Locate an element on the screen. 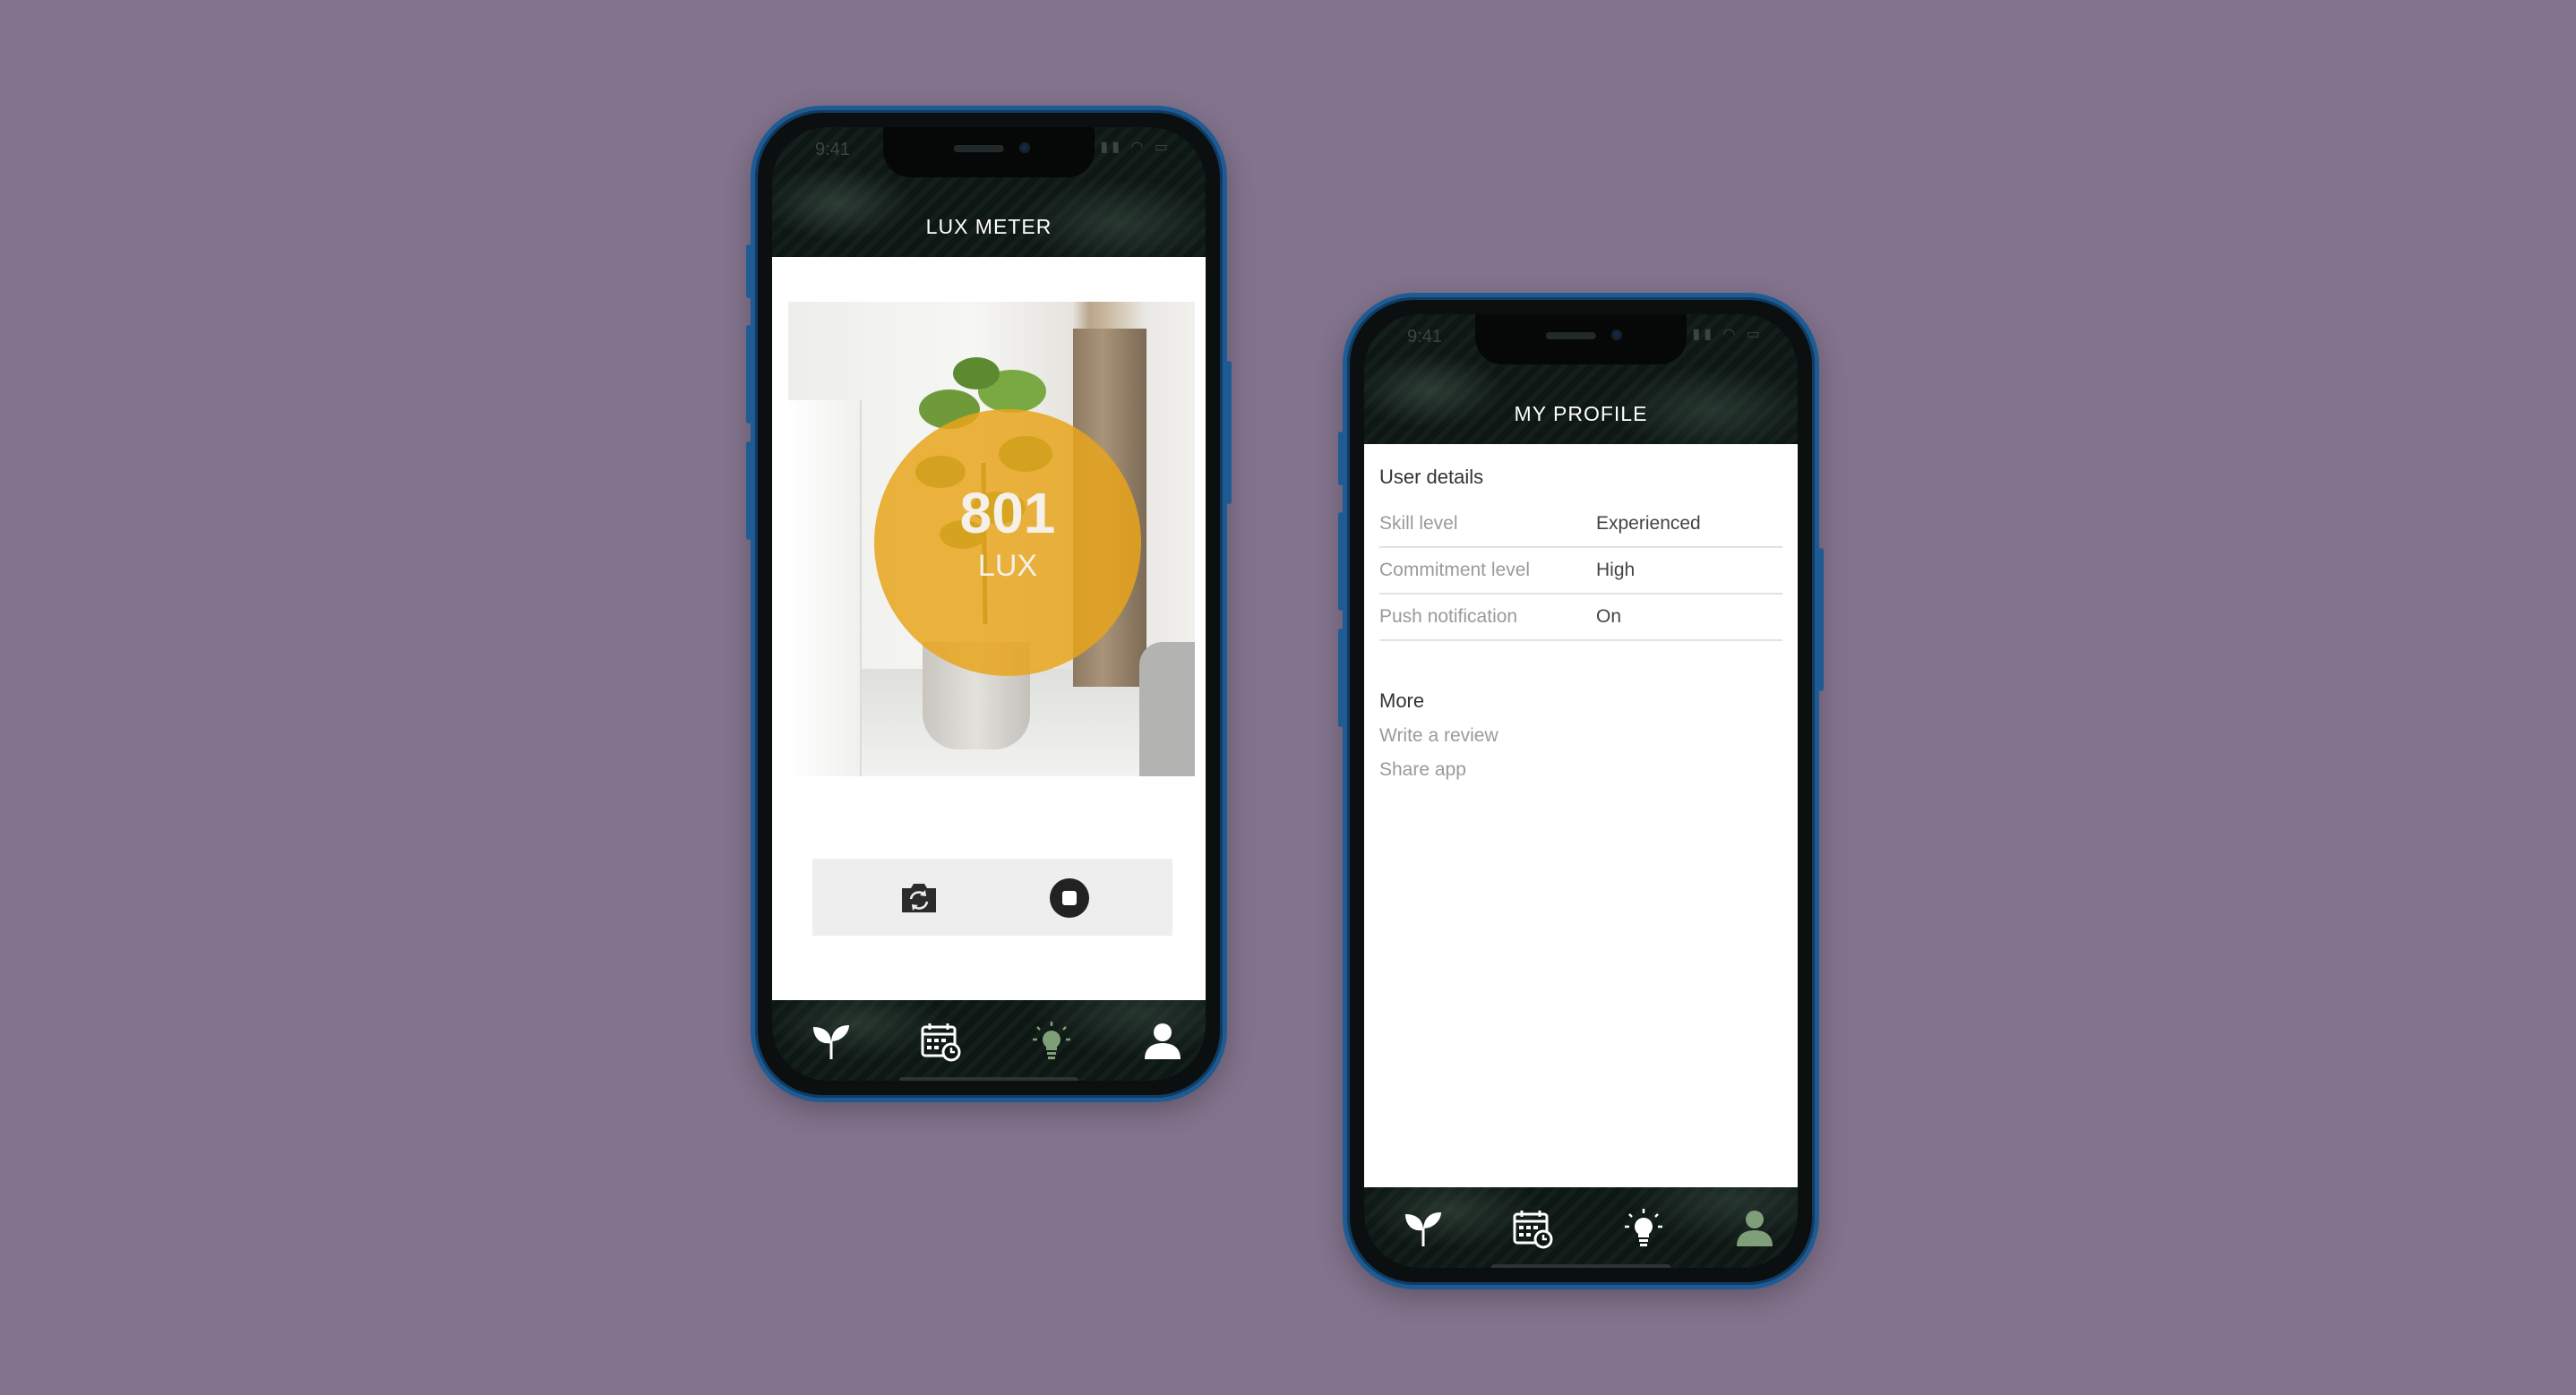  detail-label: Push notification is located at coordinates (1448, 616).